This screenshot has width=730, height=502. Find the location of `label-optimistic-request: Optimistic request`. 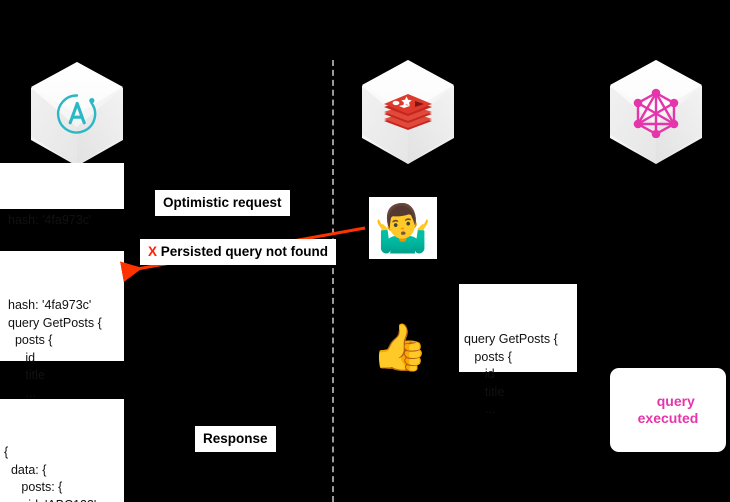

label-optimistic-request: Optimistic request is located at coordinates (222, 203).